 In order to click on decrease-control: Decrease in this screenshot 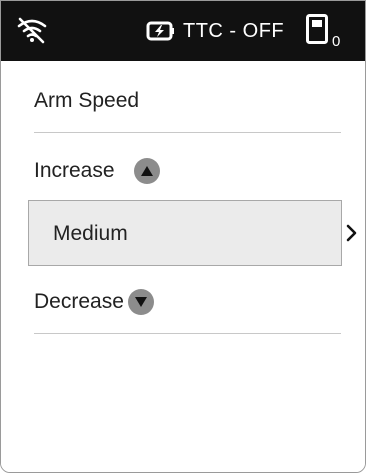, I will do `click(94, 302)`.